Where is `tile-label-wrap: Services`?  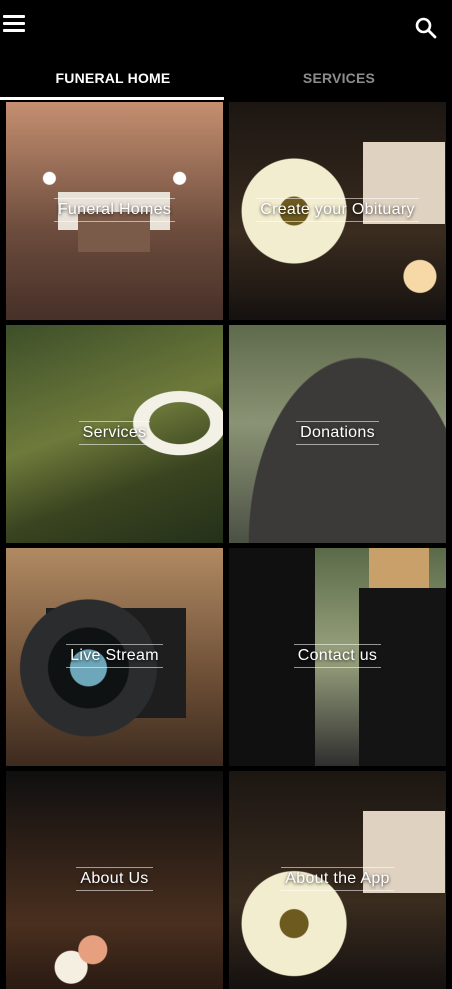 tile-label-wrap: Services is located at coordinates (114, 433).